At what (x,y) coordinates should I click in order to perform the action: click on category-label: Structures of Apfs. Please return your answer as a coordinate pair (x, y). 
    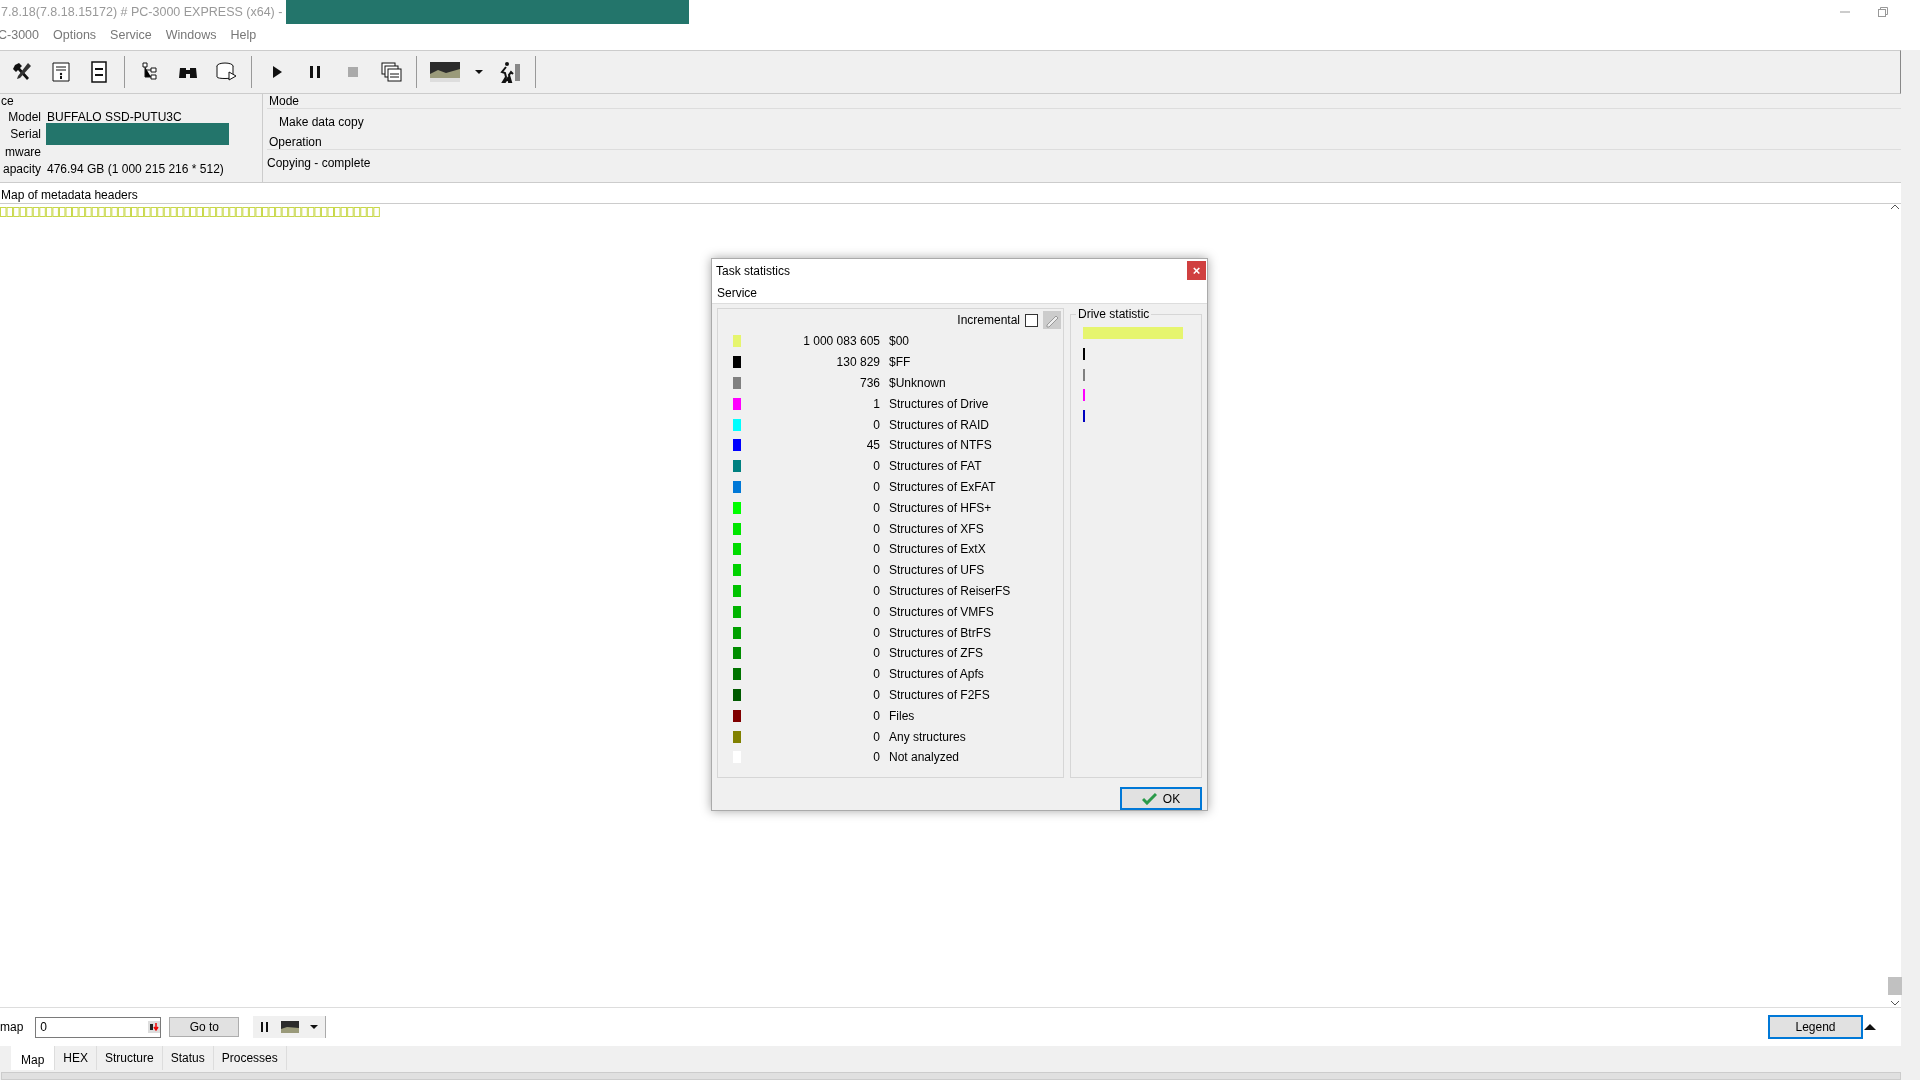
    Looking at the image, I should click on (936, 674).